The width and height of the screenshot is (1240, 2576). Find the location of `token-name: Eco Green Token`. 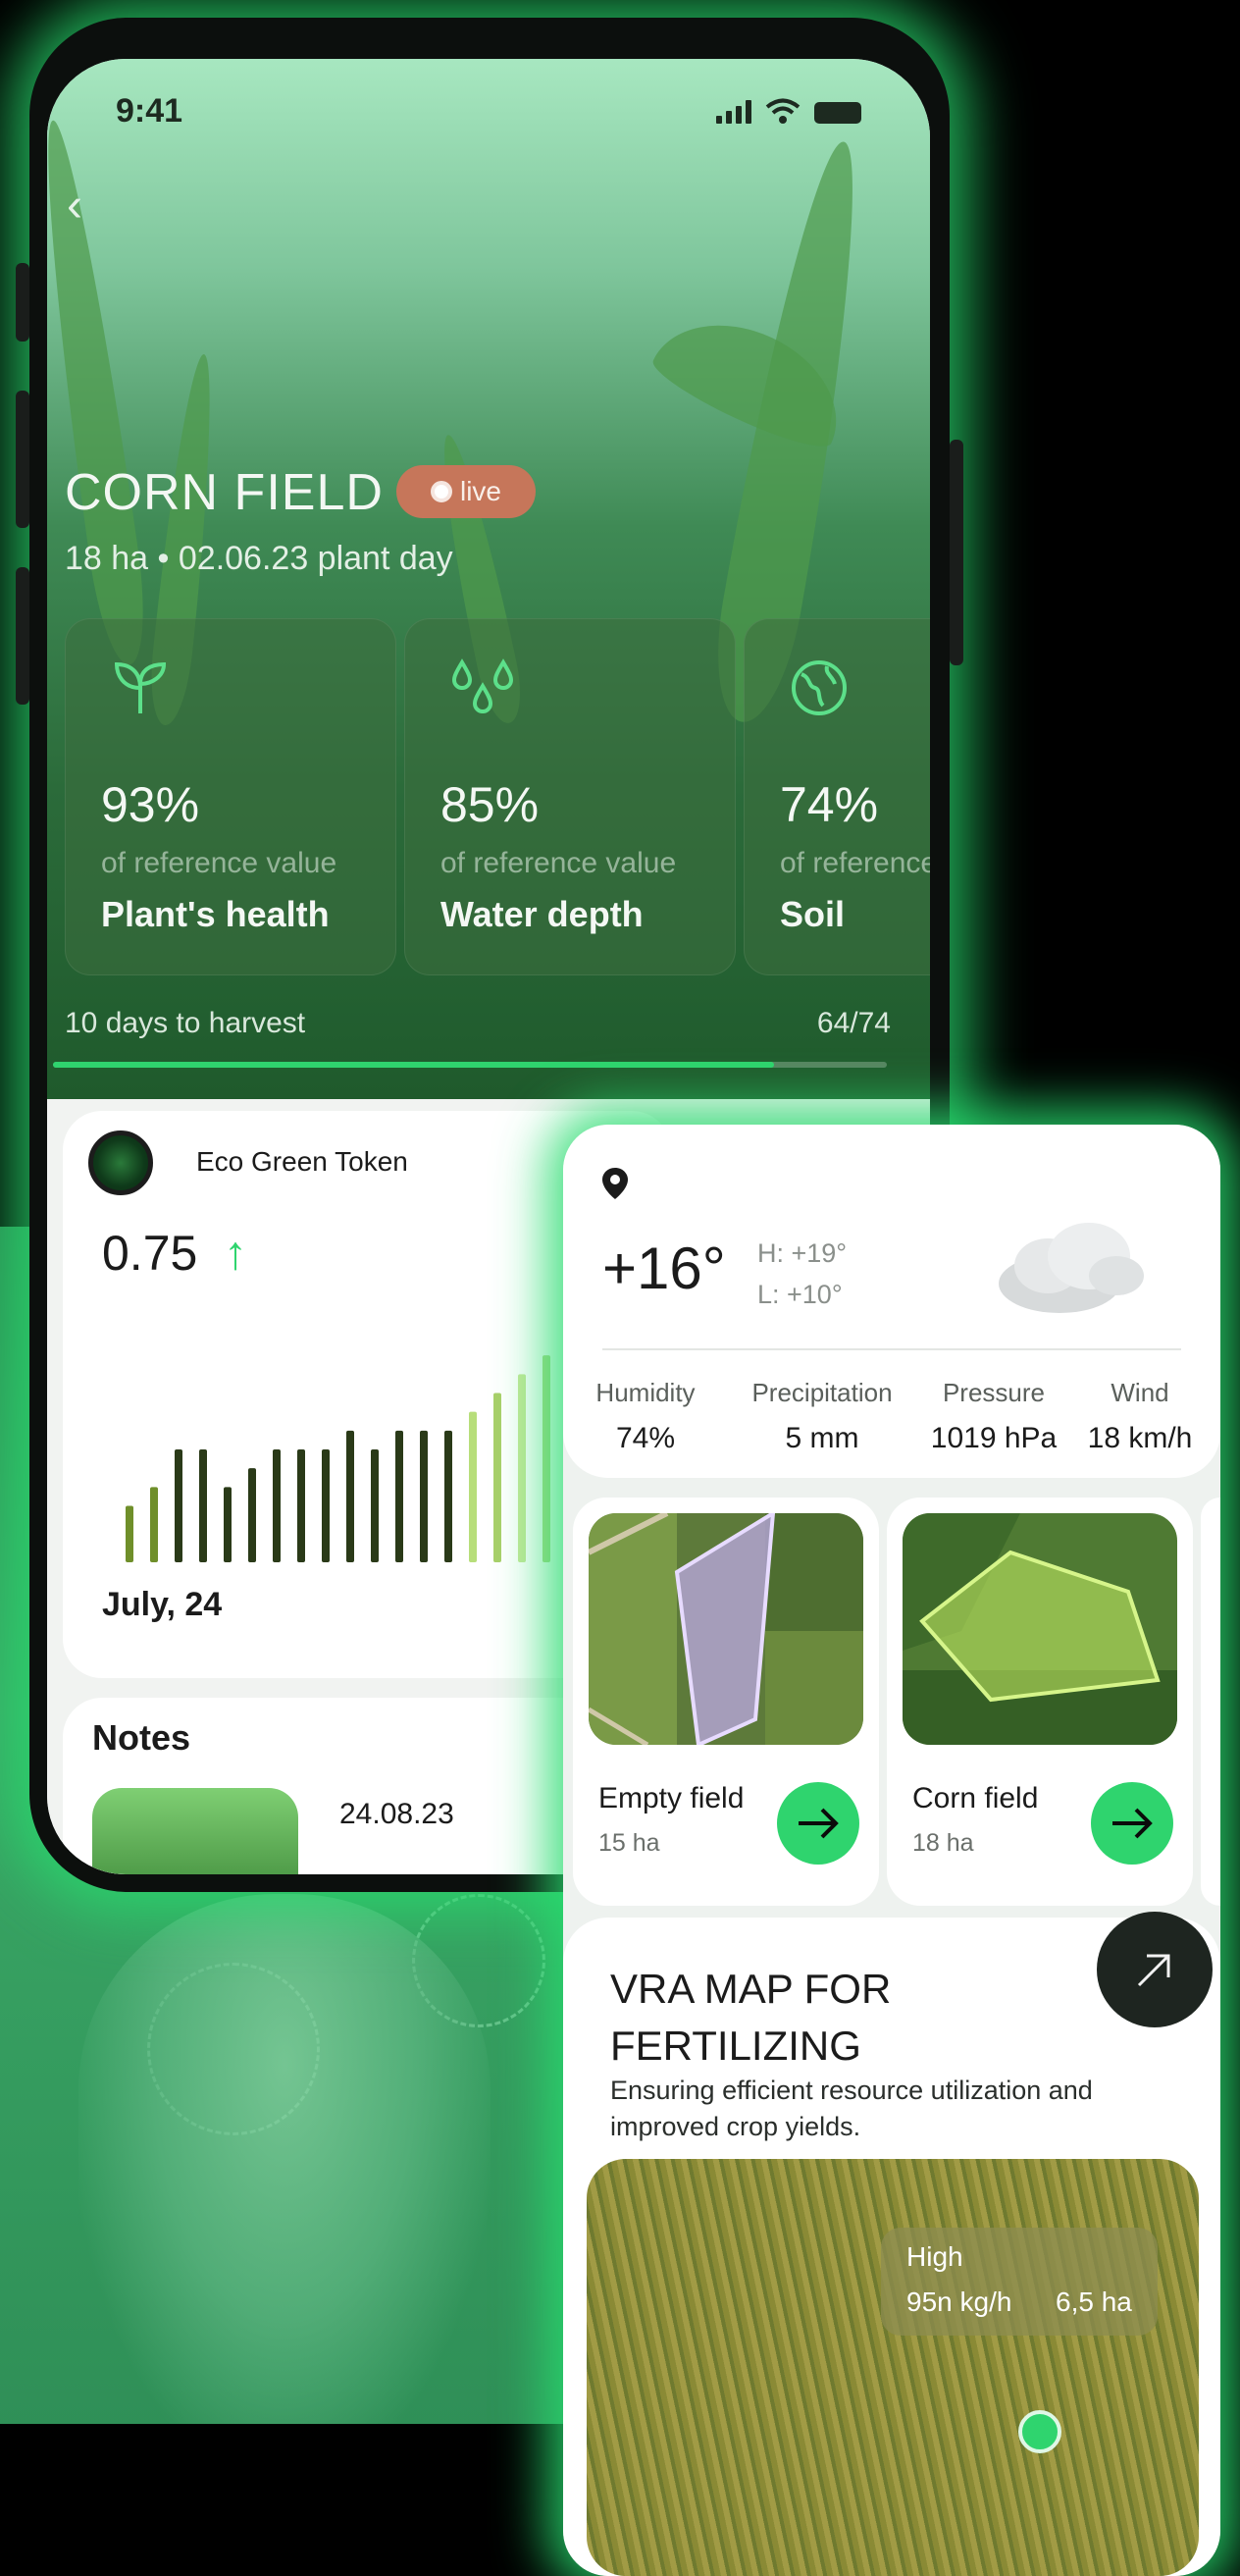

token-name: Eco Green Token is located at coordinates (302, 1161).